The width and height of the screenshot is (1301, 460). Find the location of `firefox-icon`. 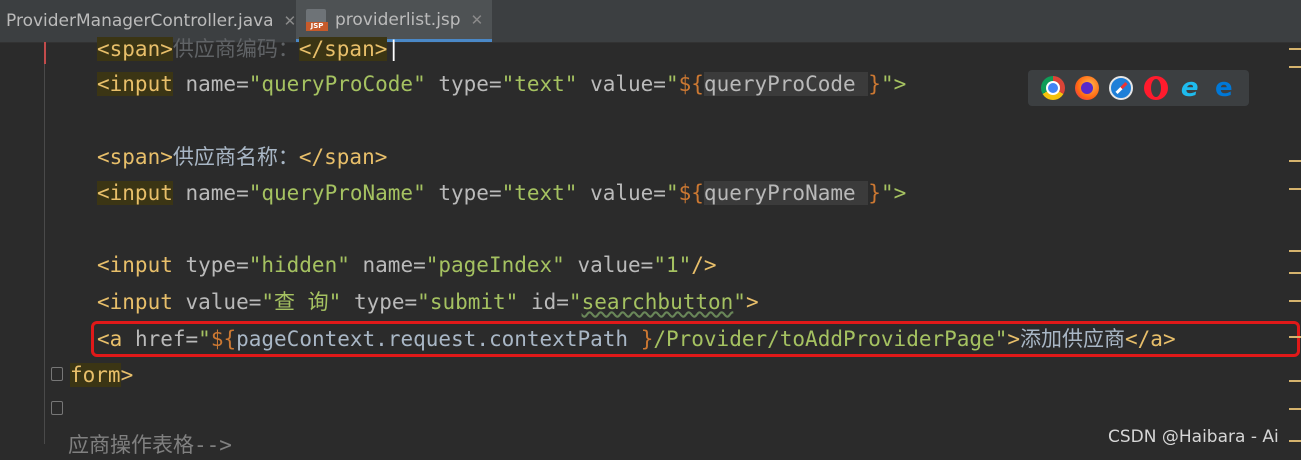

firefox-icon is located at coordinates (1087, 88).